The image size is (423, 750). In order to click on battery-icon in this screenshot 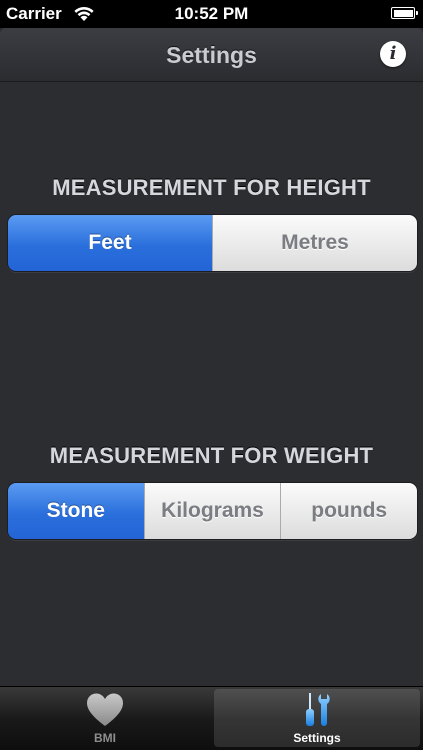, I will do `click(404, 13)`.